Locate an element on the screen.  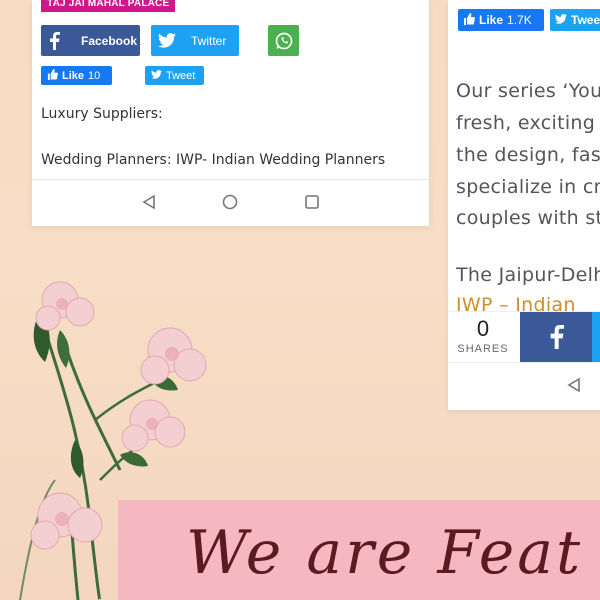
share-counter-bar: 0 SHARES is located at coordinates (524, 336).